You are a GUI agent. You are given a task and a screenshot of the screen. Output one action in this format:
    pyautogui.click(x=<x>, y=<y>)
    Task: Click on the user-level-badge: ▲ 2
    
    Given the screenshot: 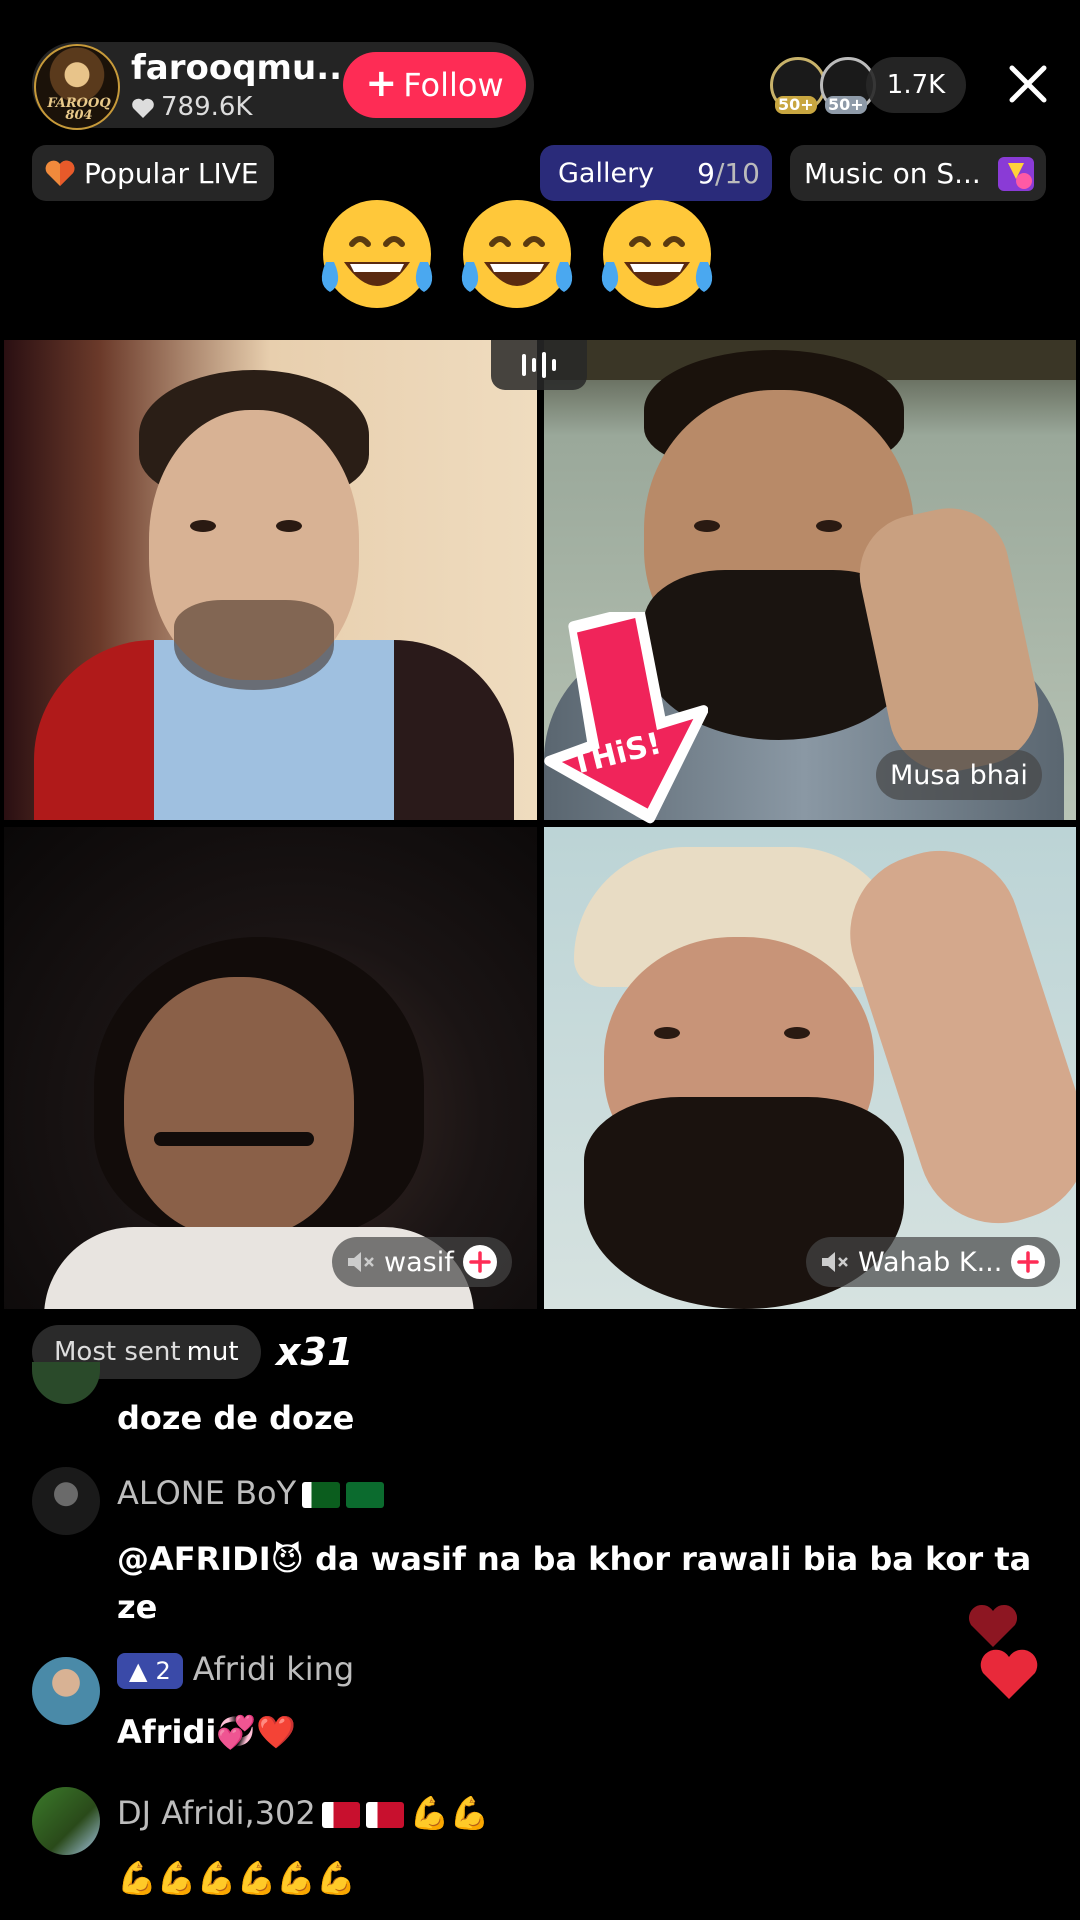 What is the action you would take?
    pyautogui.click(x=150, y=1671)
    